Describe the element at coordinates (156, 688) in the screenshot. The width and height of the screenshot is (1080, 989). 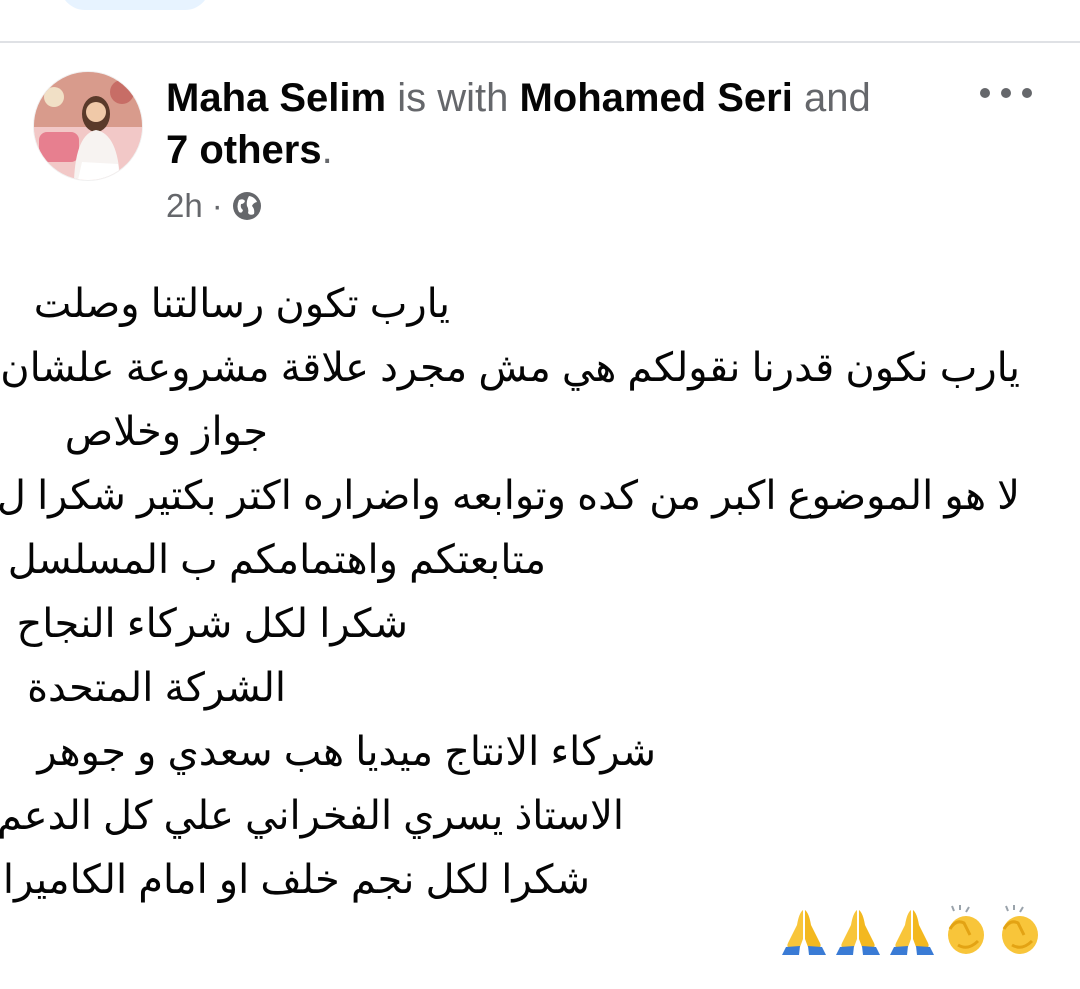
I see `post-line: الشركة المتحدة` at that location.